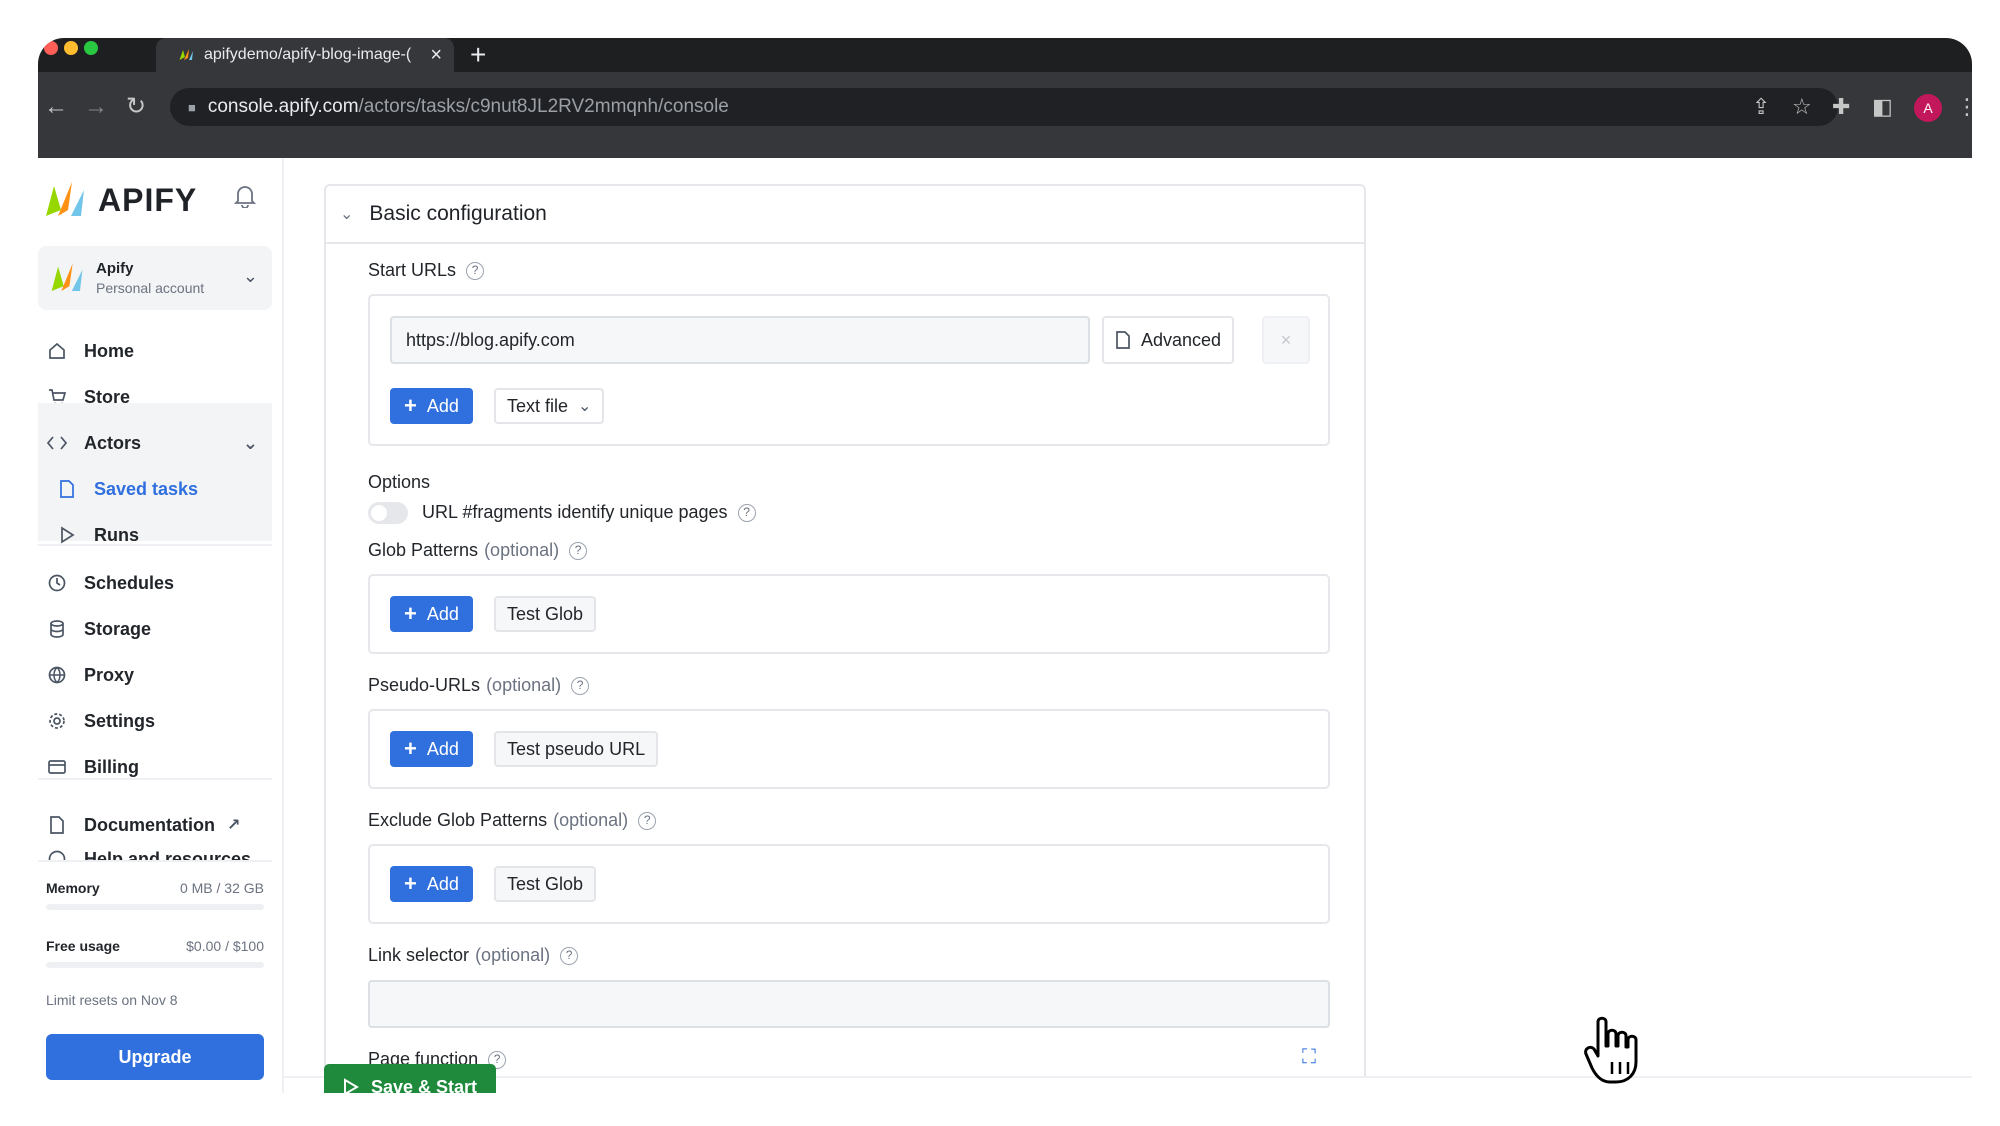  I want to click on sidebar-item-label: Saved tasks, so click(146, 488).